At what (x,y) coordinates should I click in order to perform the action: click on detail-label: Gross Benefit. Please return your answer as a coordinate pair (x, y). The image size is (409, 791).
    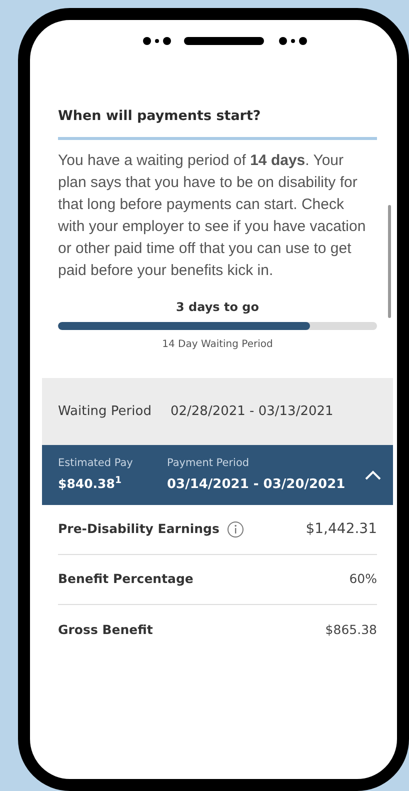
    Looking at the image, I should click on (105, 629).